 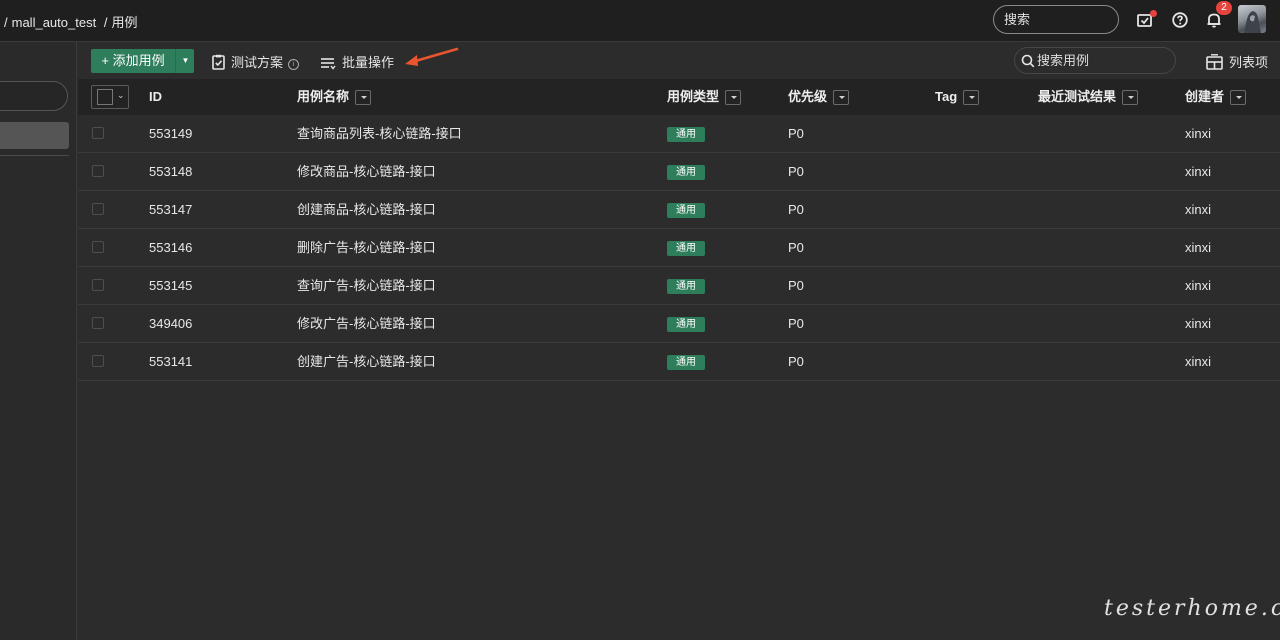 What do you see at coordinates (366, 324) in the screenshot?
I see `cell-name: 修改广告-核心链路-接口` at bounding box center [366, 324].